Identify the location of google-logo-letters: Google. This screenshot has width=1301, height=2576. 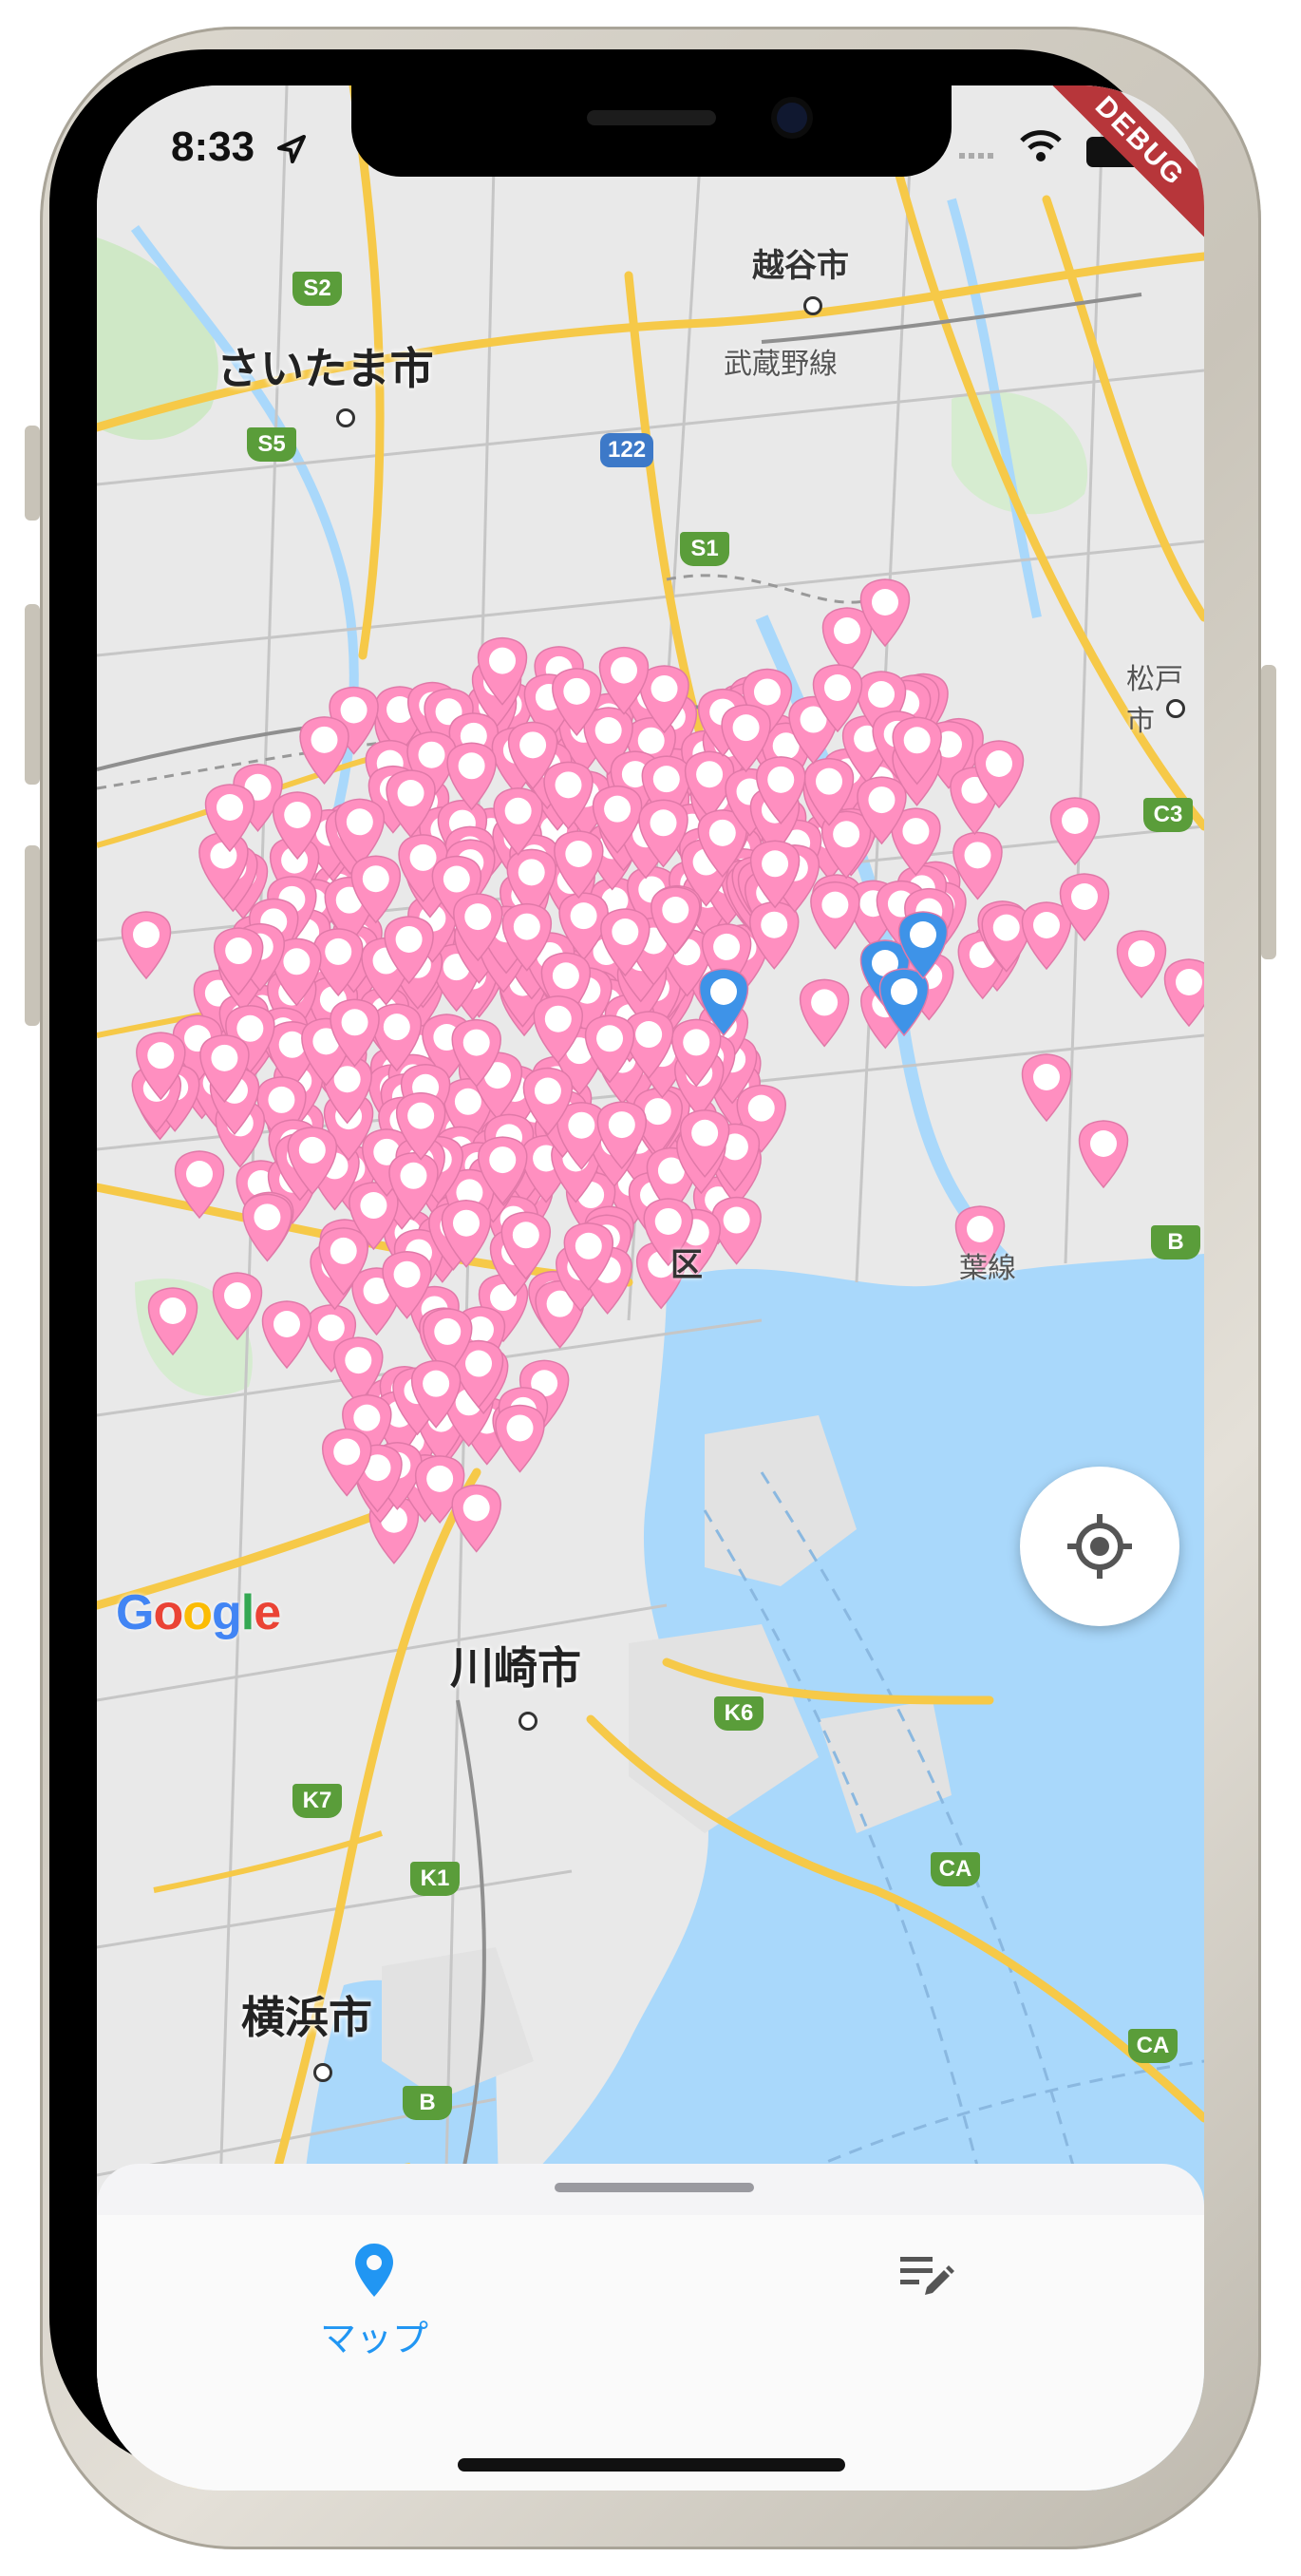
(198, 1612).